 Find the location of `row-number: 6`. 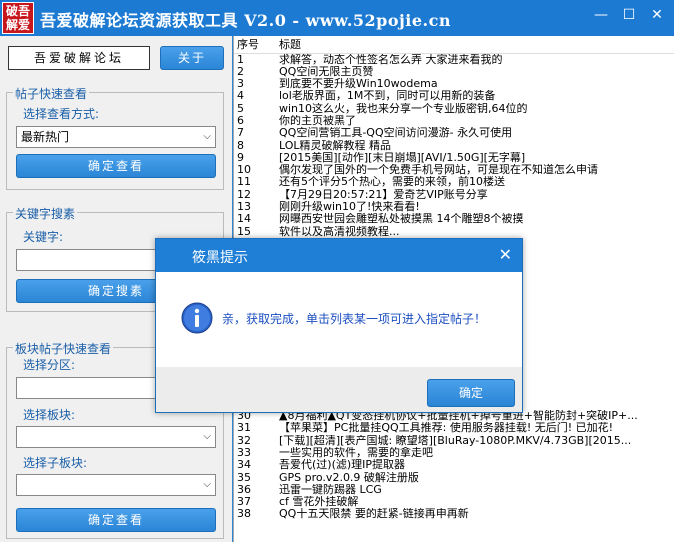

row-number: 6 is located at coordinates (240, 120).